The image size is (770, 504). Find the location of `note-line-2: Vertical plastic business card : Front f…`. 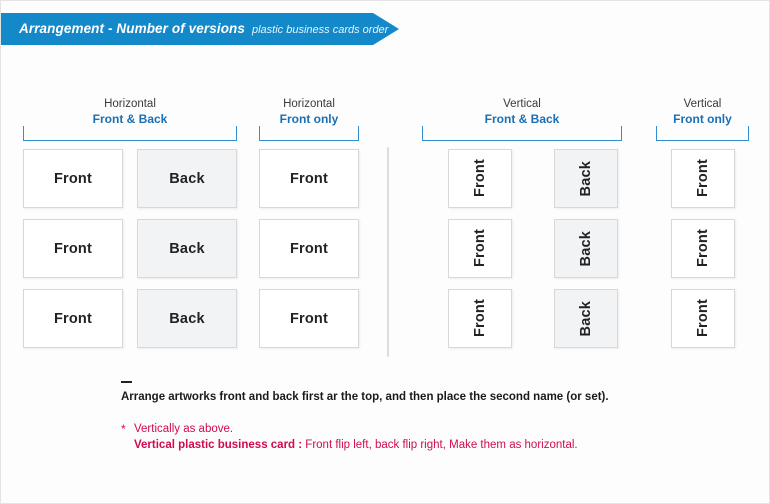

note-line-2: Vertical plastic business card : Front f… is located at coordinates (437, 445).